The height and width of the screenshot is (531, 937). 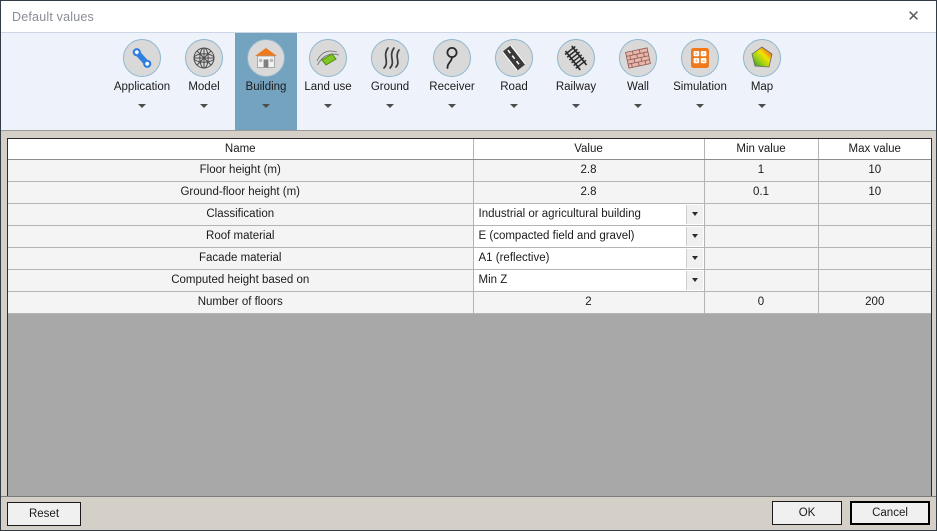 I want to click on dropdown-facade-material: A1 (reflective), so click(x=588, y=258).